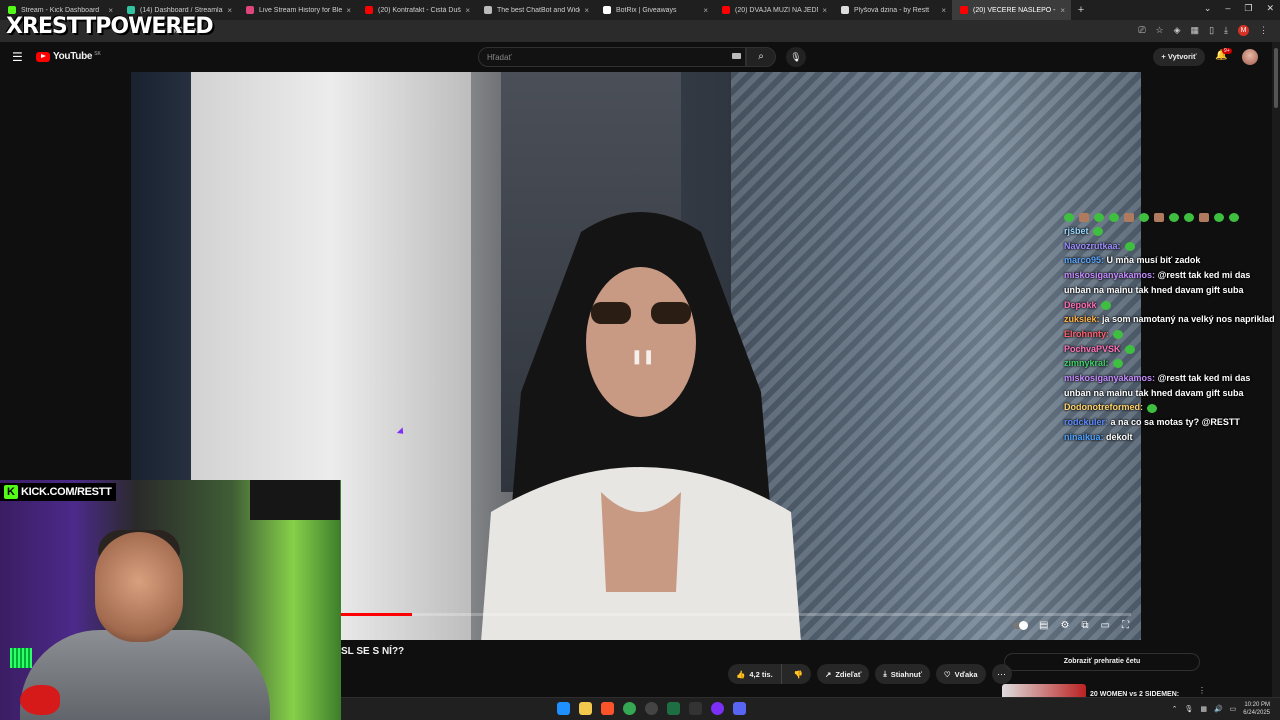  I want to click on menu-icon: ☰, so click(17, 57).